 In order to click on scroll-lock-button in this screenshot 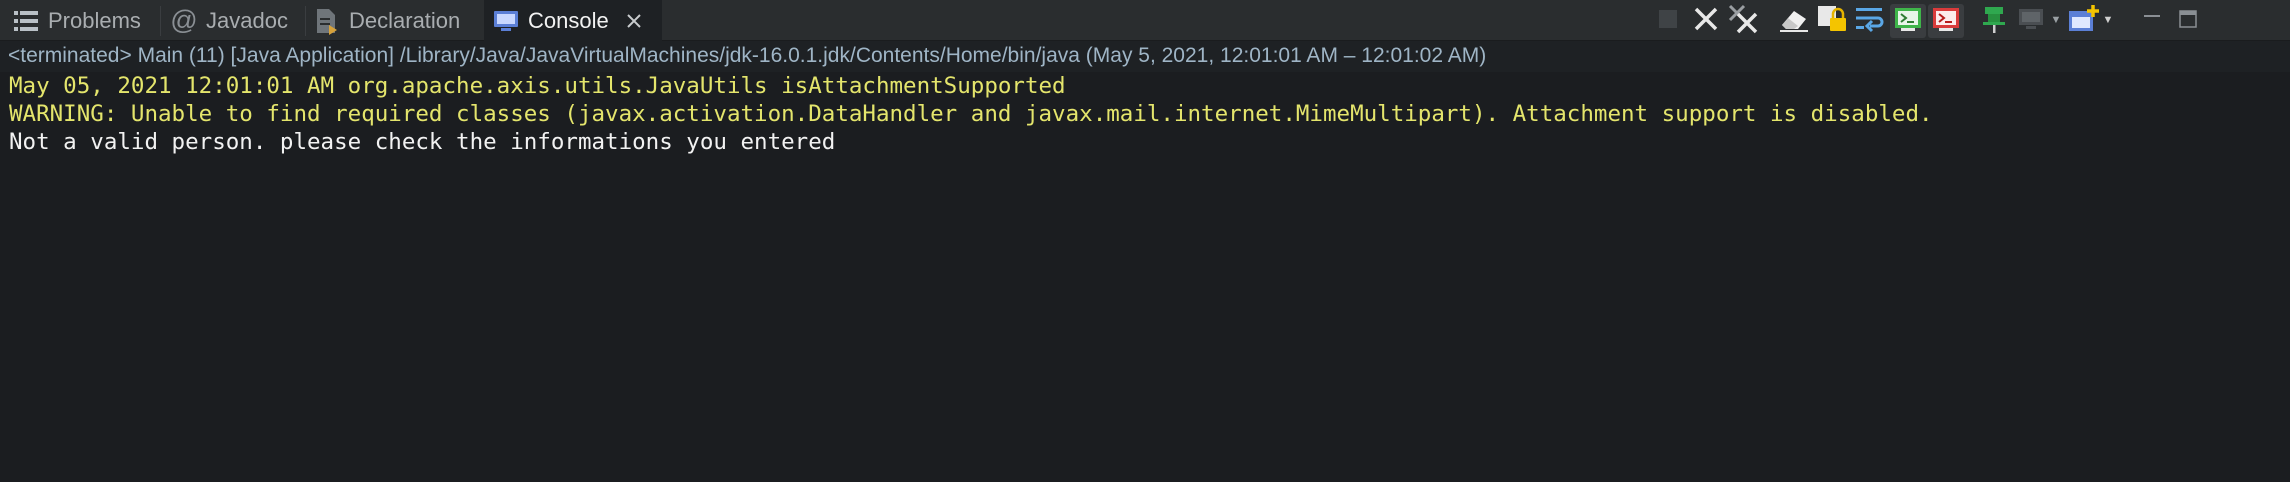, I will do `click(1832, 21)`.